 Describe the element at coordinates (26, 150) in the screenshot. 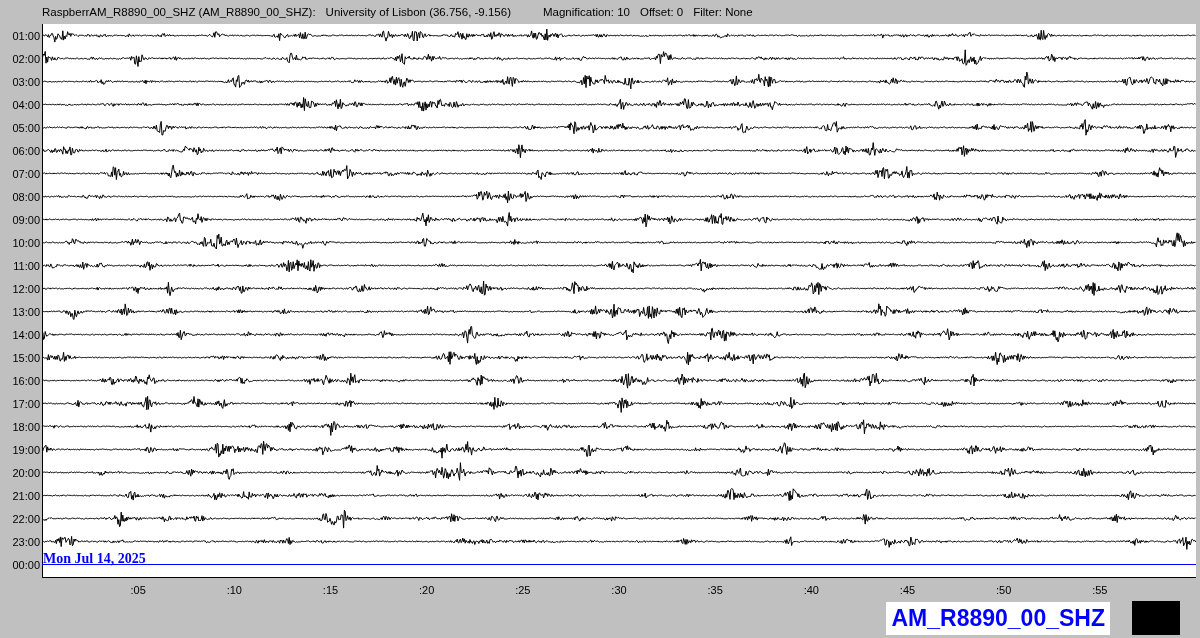

I see `hour-label: 06:00` at that location.